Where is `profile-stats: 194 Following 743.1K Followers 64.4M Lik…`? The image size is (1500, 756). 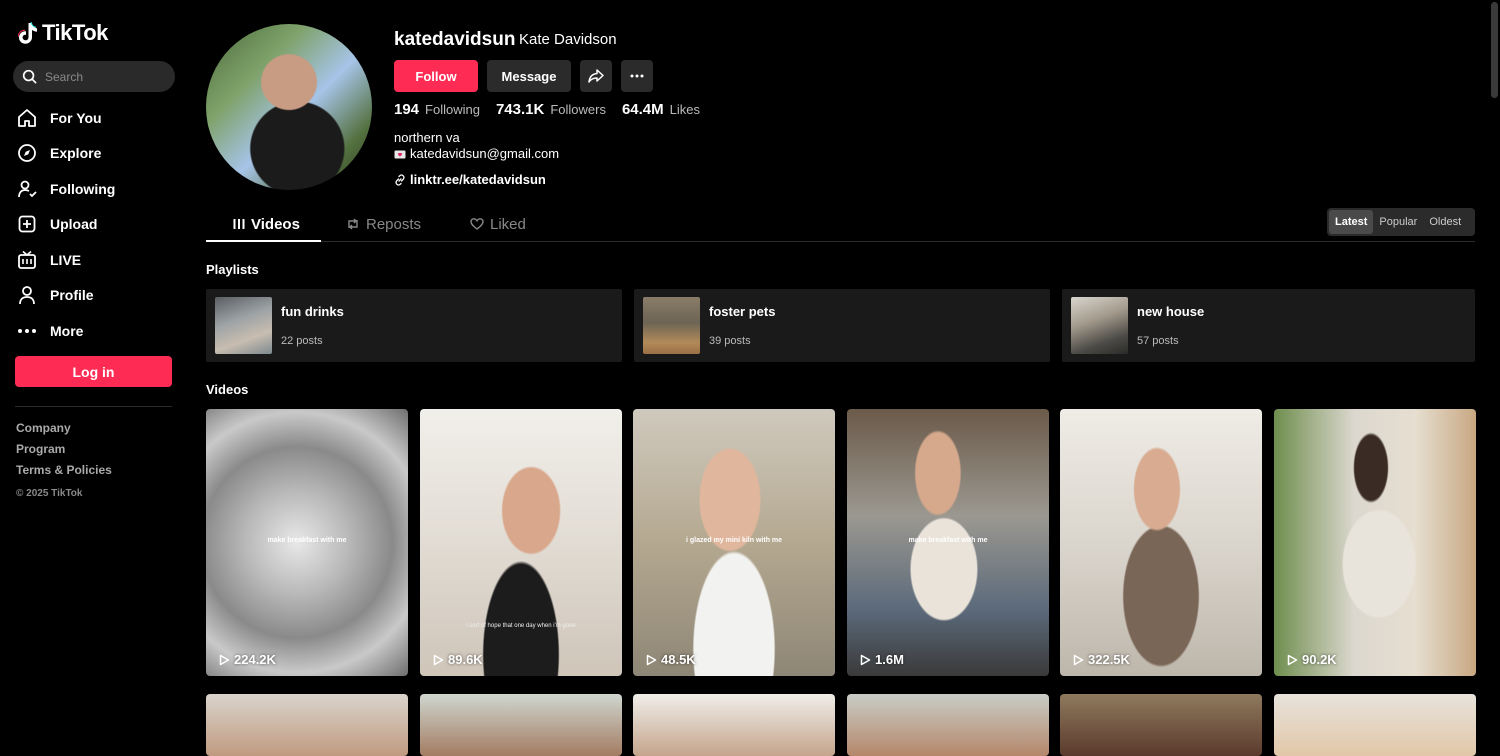
profile-stats: 194 Following 743.1K Followers 64.4M Lik… is located at coordinates (547, 109).